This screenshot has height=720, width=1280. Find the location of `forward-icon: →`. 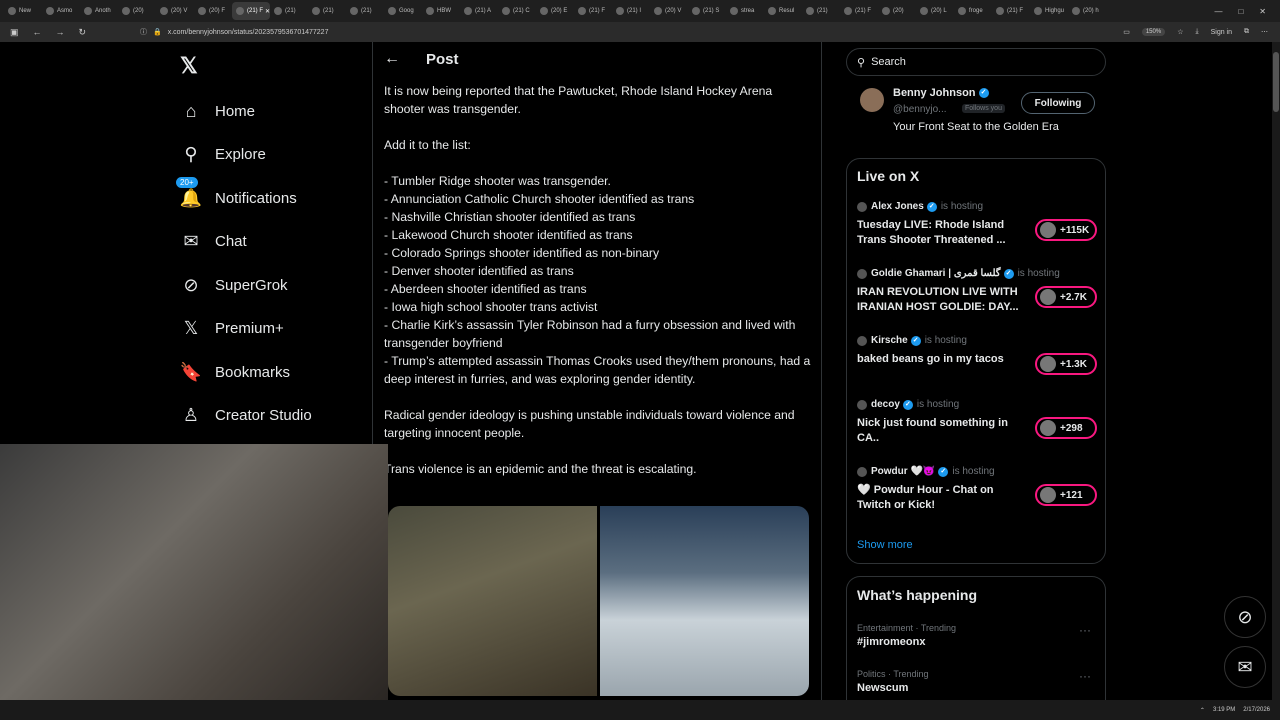

forward-icon: → is located at coordinates (60, 32).